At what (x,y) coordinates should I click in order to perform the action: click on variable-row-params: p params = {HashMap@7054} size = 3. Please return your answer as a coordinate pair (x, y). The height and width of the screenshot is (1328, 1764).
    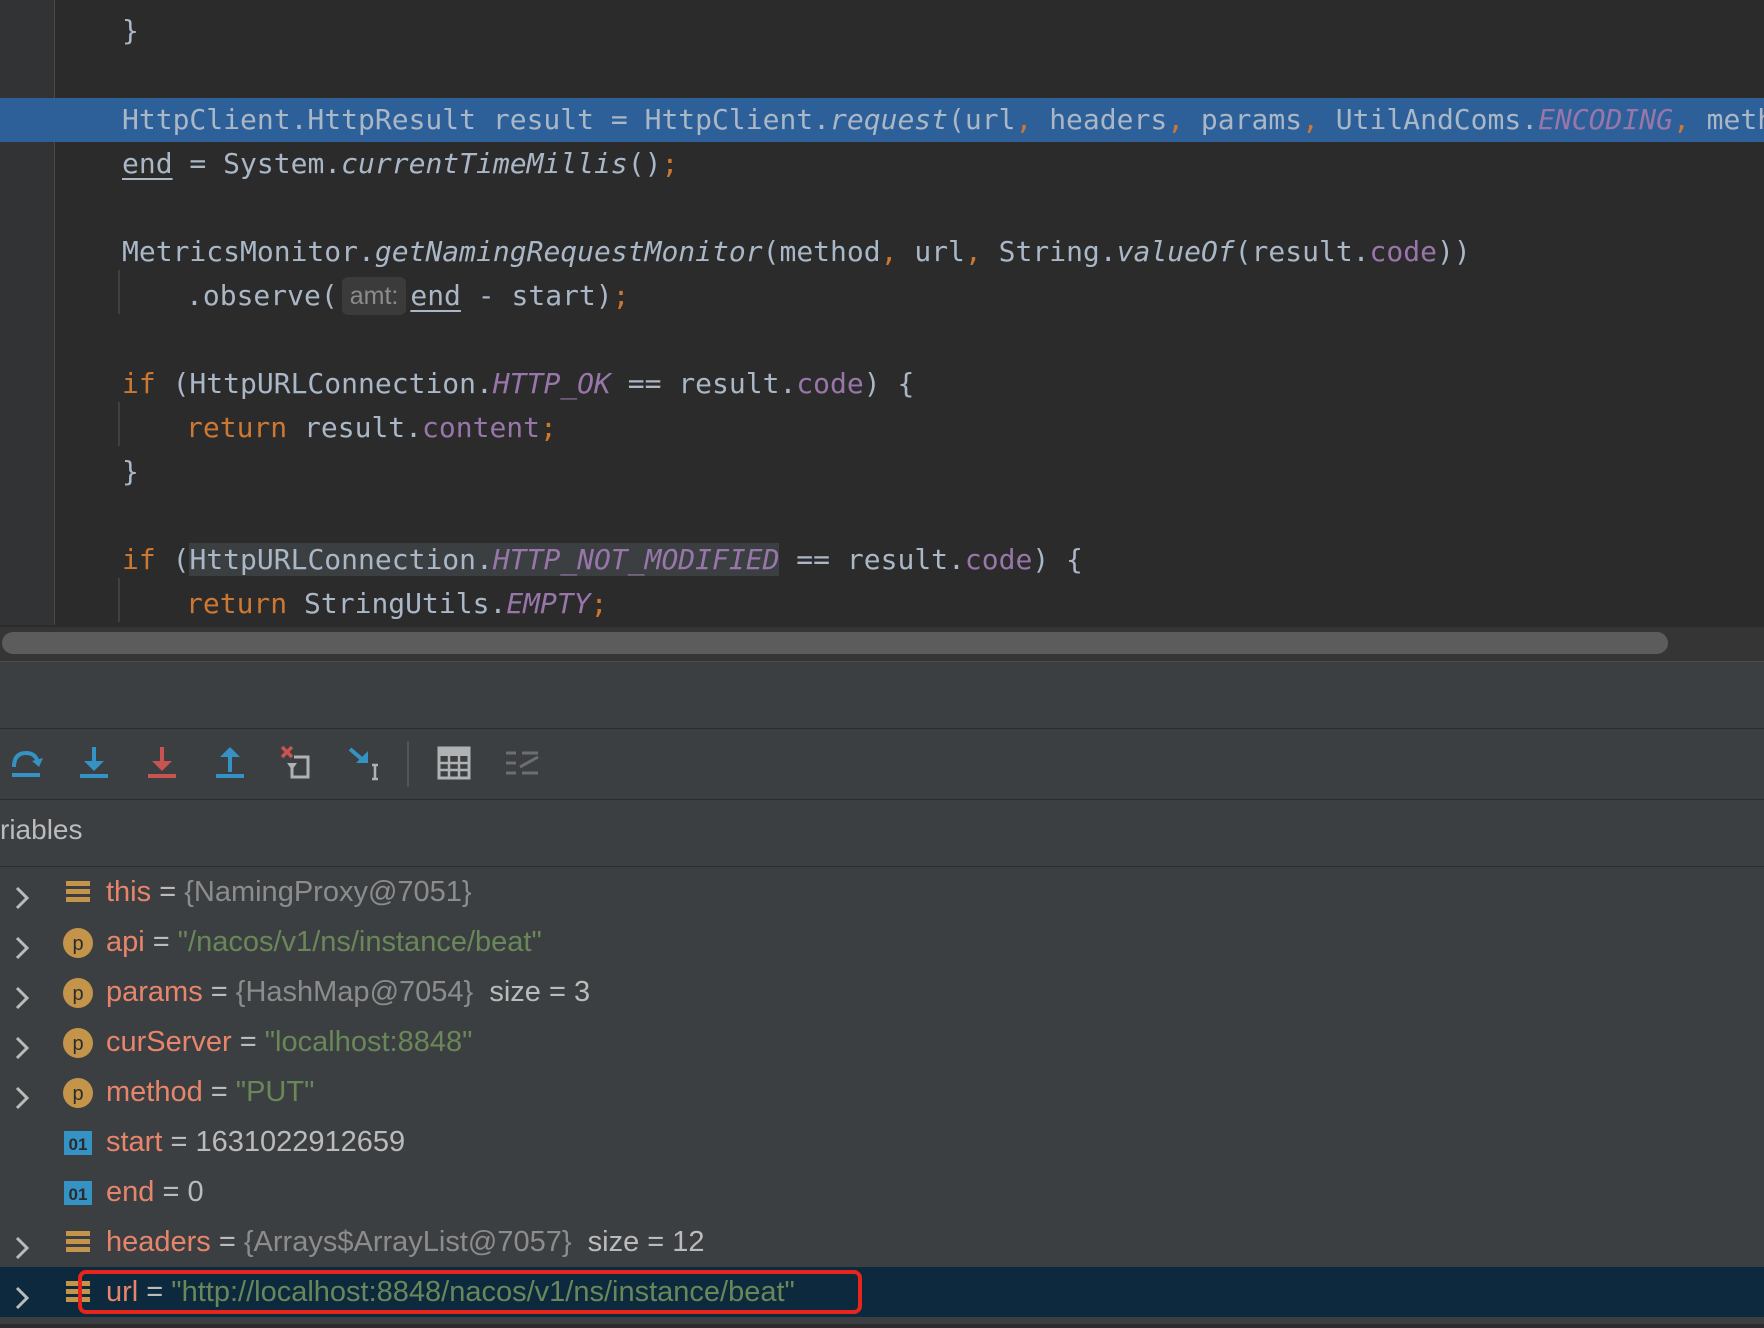
    Looking at the image, I should click on (882, 992).